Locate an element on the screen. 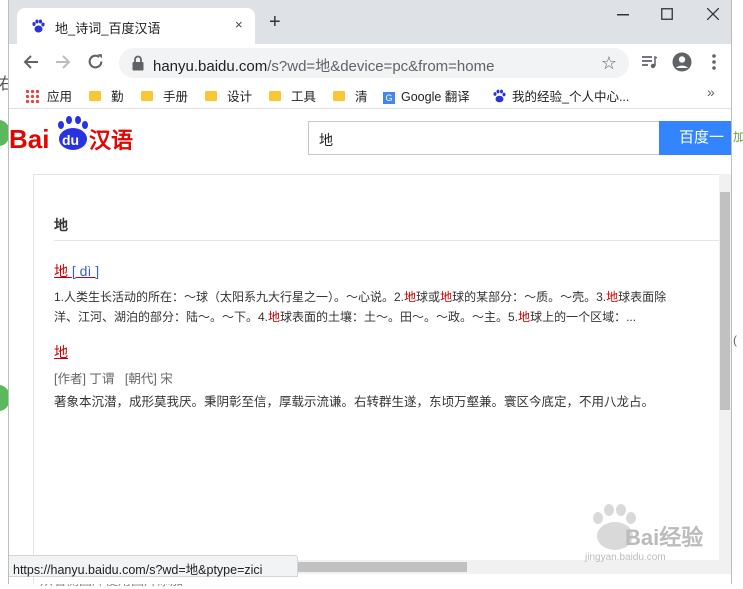 The width and height of the screenshot is (743, 589). bookmark-label: 工具 is located at coordinates (304, 97).